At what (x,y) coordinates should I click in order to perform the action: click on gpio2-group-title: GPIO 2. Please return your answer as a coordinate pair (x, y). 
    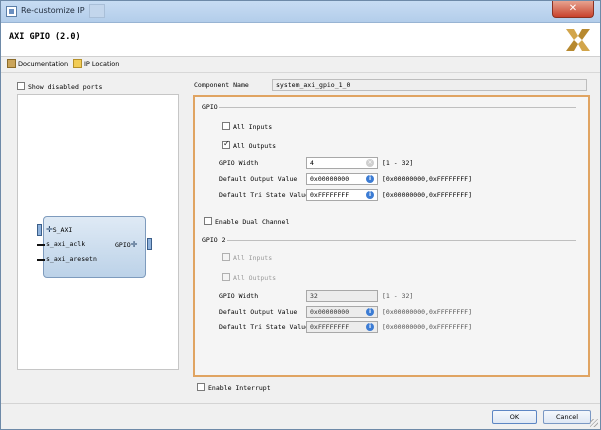
    Looking at the image, I should click on (214, 240).